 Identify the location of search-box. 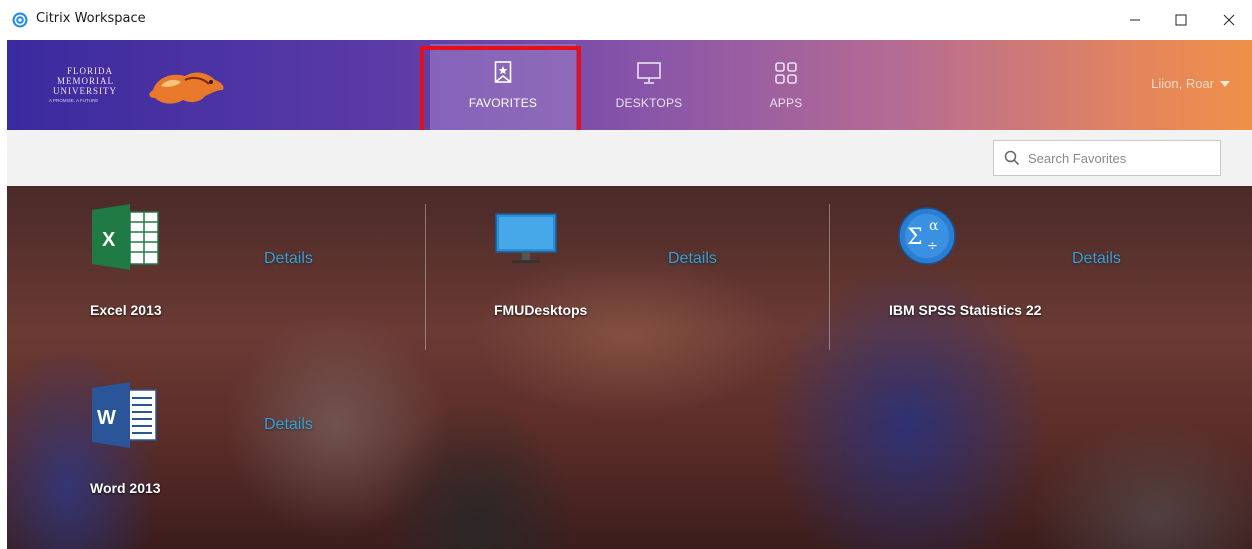
(1107, 158).